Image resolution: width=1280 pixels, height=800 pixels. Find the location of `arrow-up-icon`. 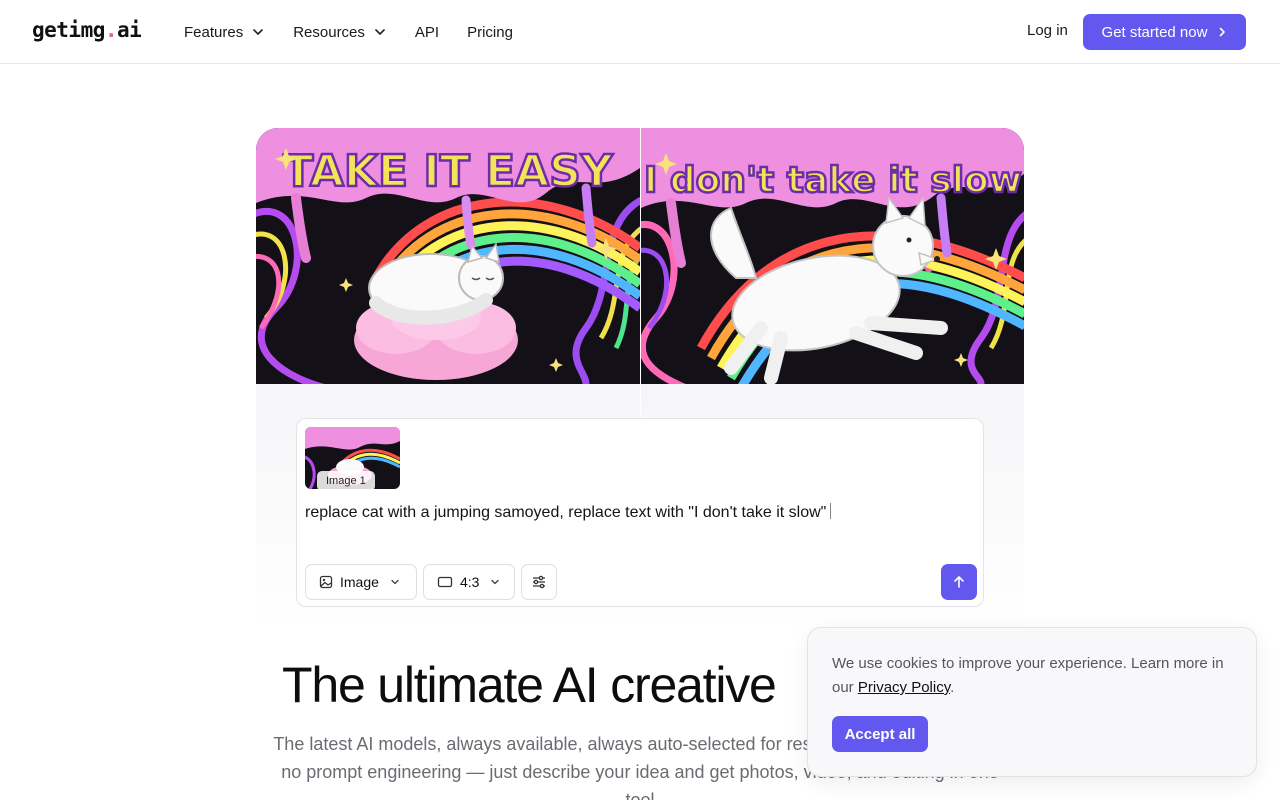

arrow-up-icon is located at coordinates (959, 582).